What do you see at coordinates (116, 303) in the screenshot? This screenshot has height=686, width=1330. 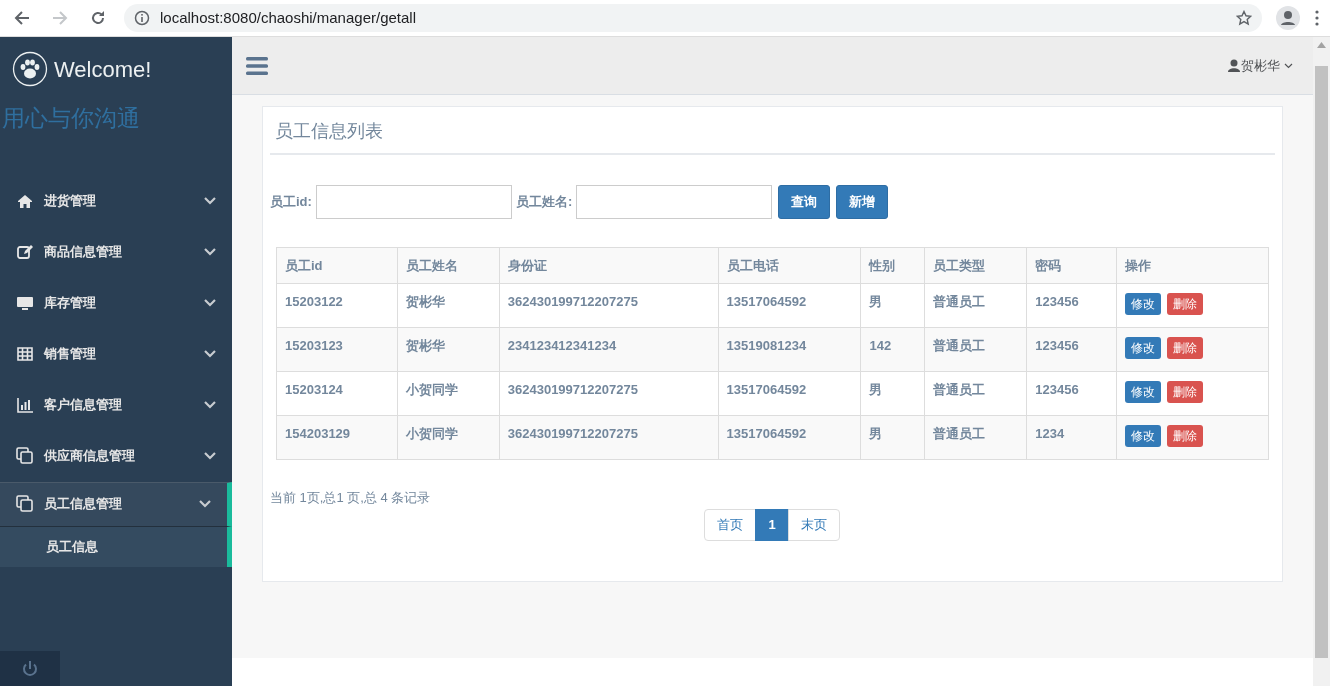 I see `sidebar-item: 库存管理` at bounding box center [116, 303].